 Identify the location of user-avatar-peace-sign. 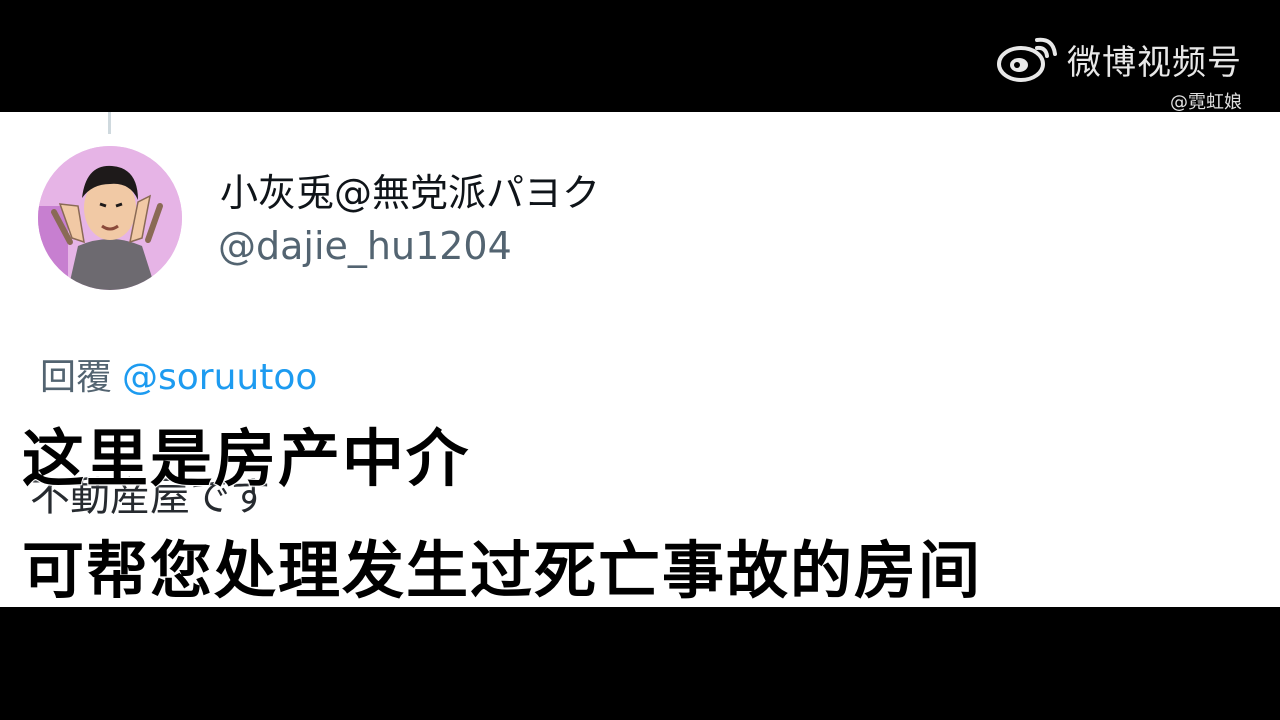
(110, 218).